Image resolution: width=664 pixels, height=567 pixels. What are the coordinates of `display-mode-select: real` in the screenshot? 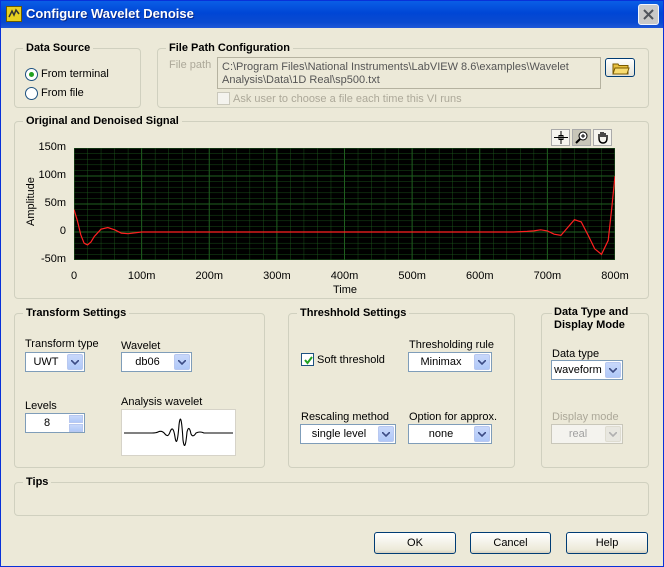 It's located at (587, 434).